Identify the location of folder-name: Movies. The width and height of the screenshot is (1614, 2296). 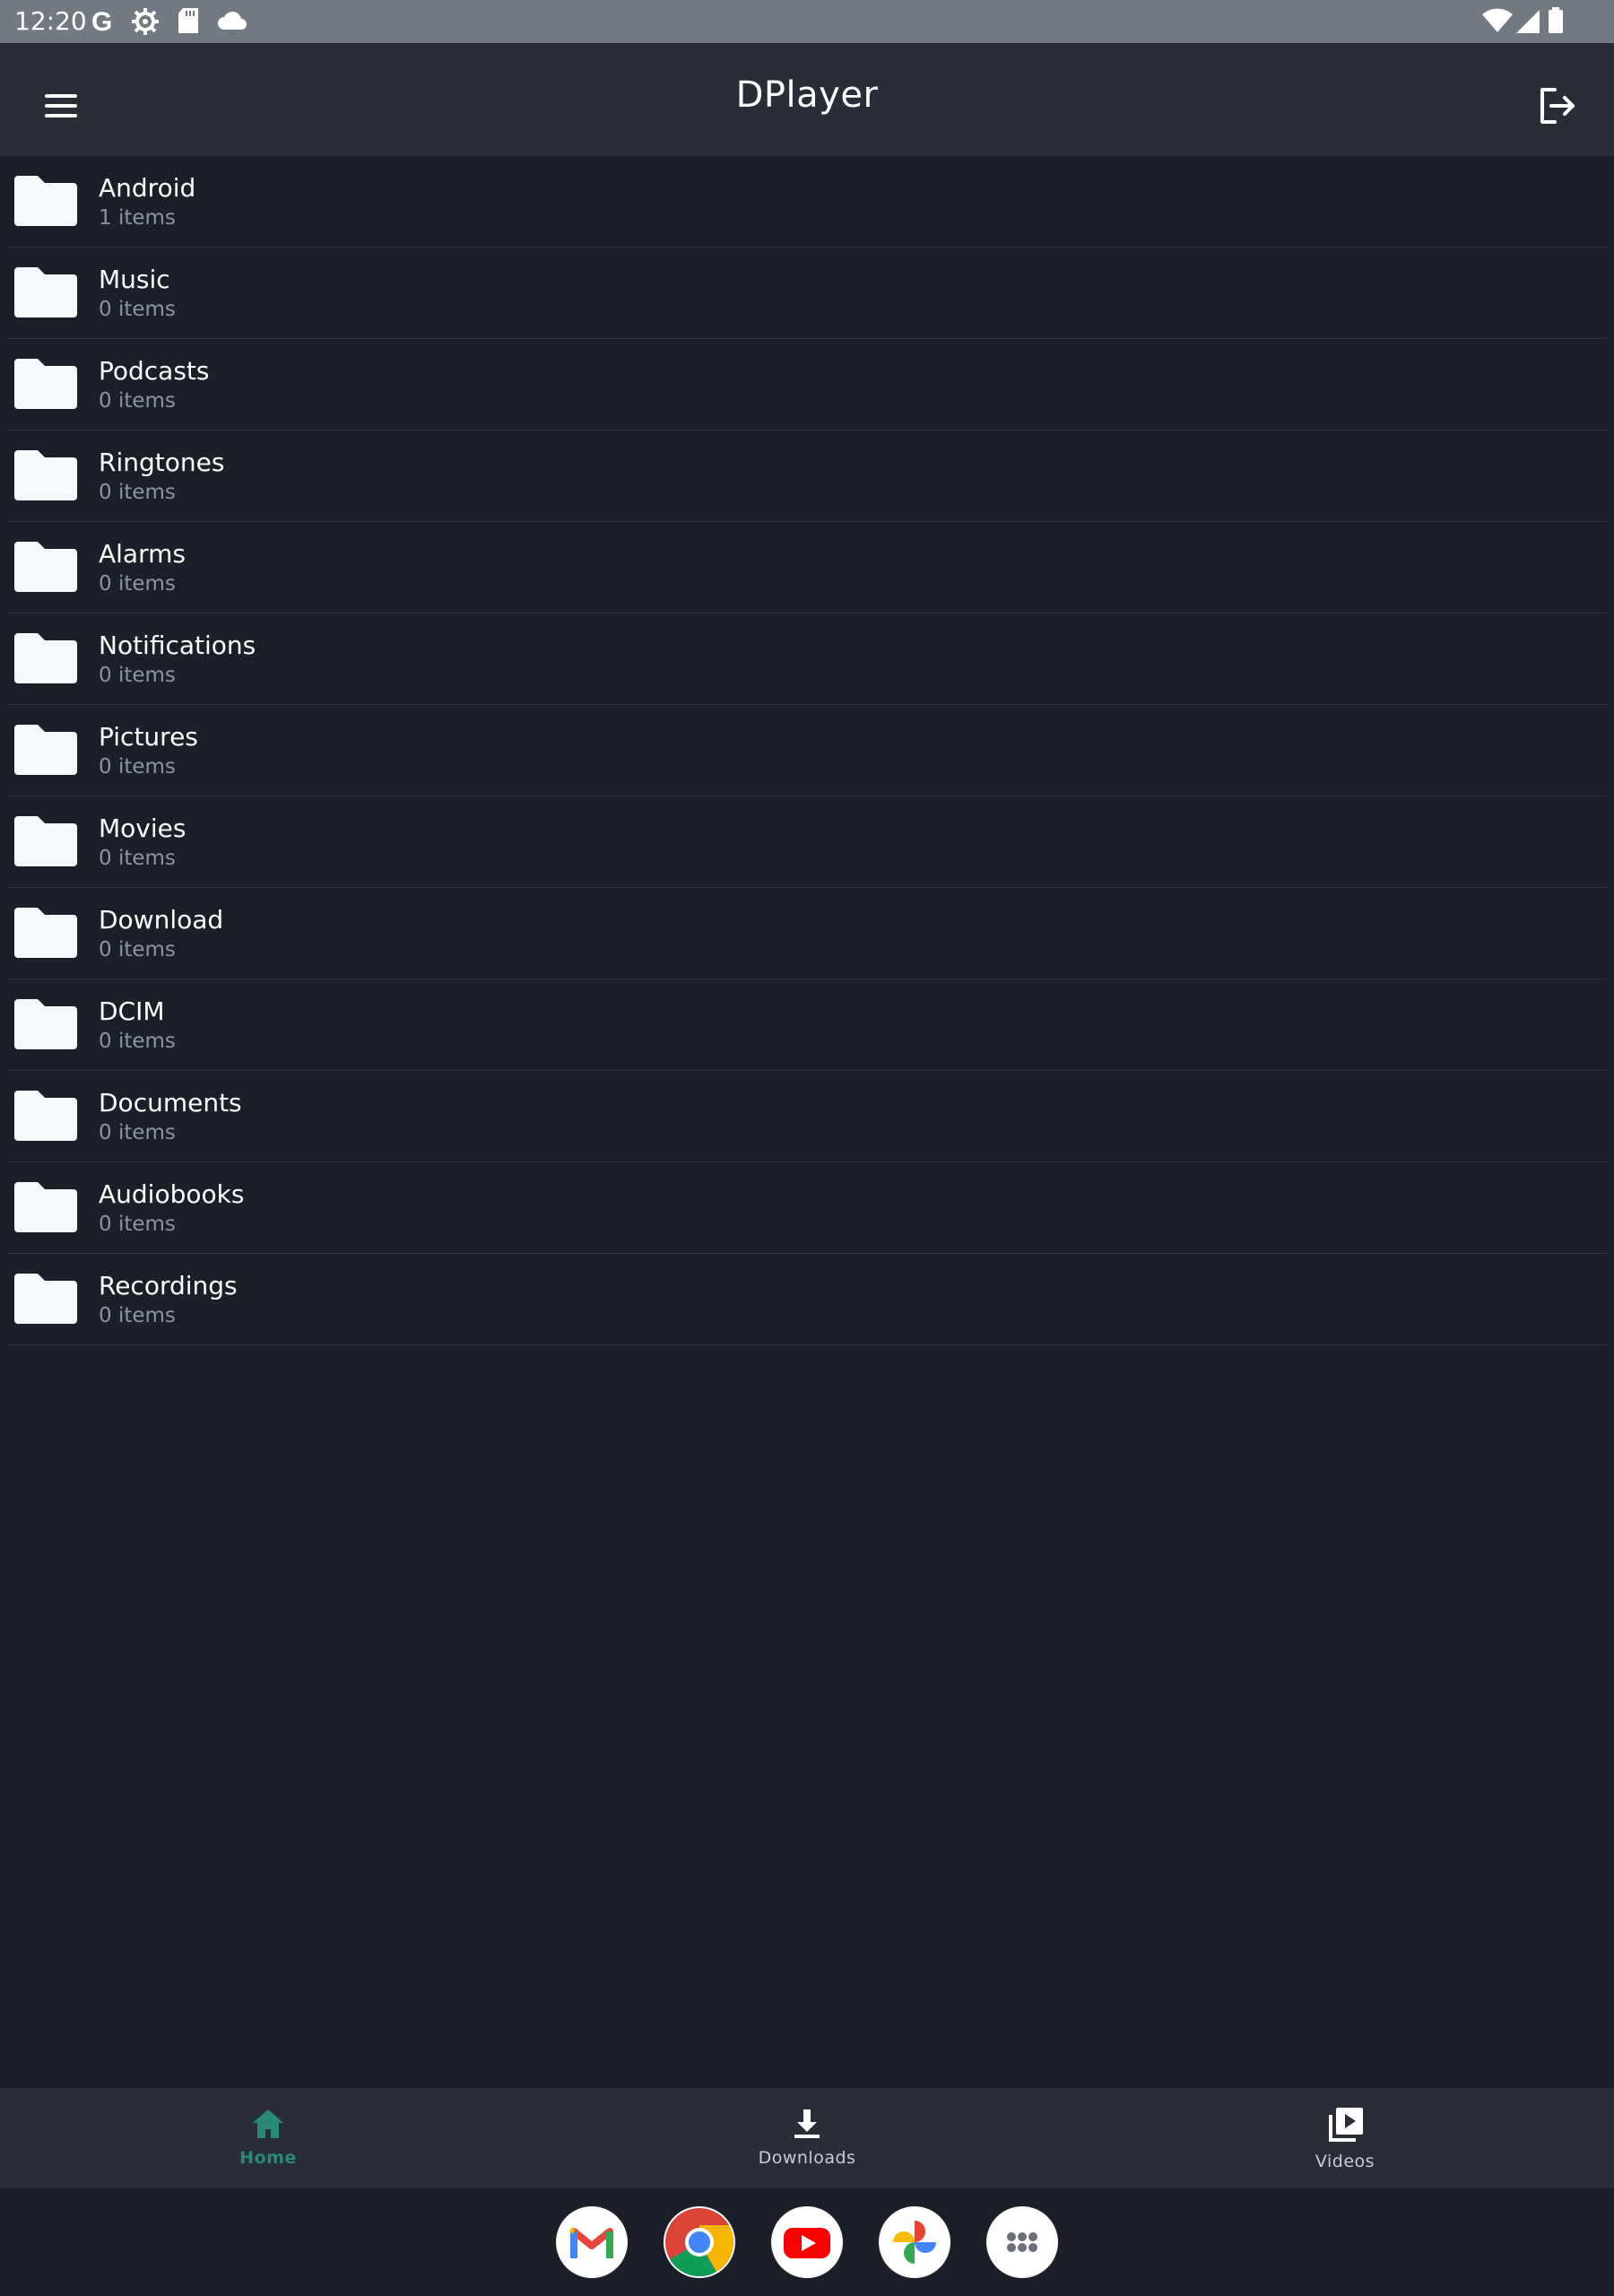
(143, 828).